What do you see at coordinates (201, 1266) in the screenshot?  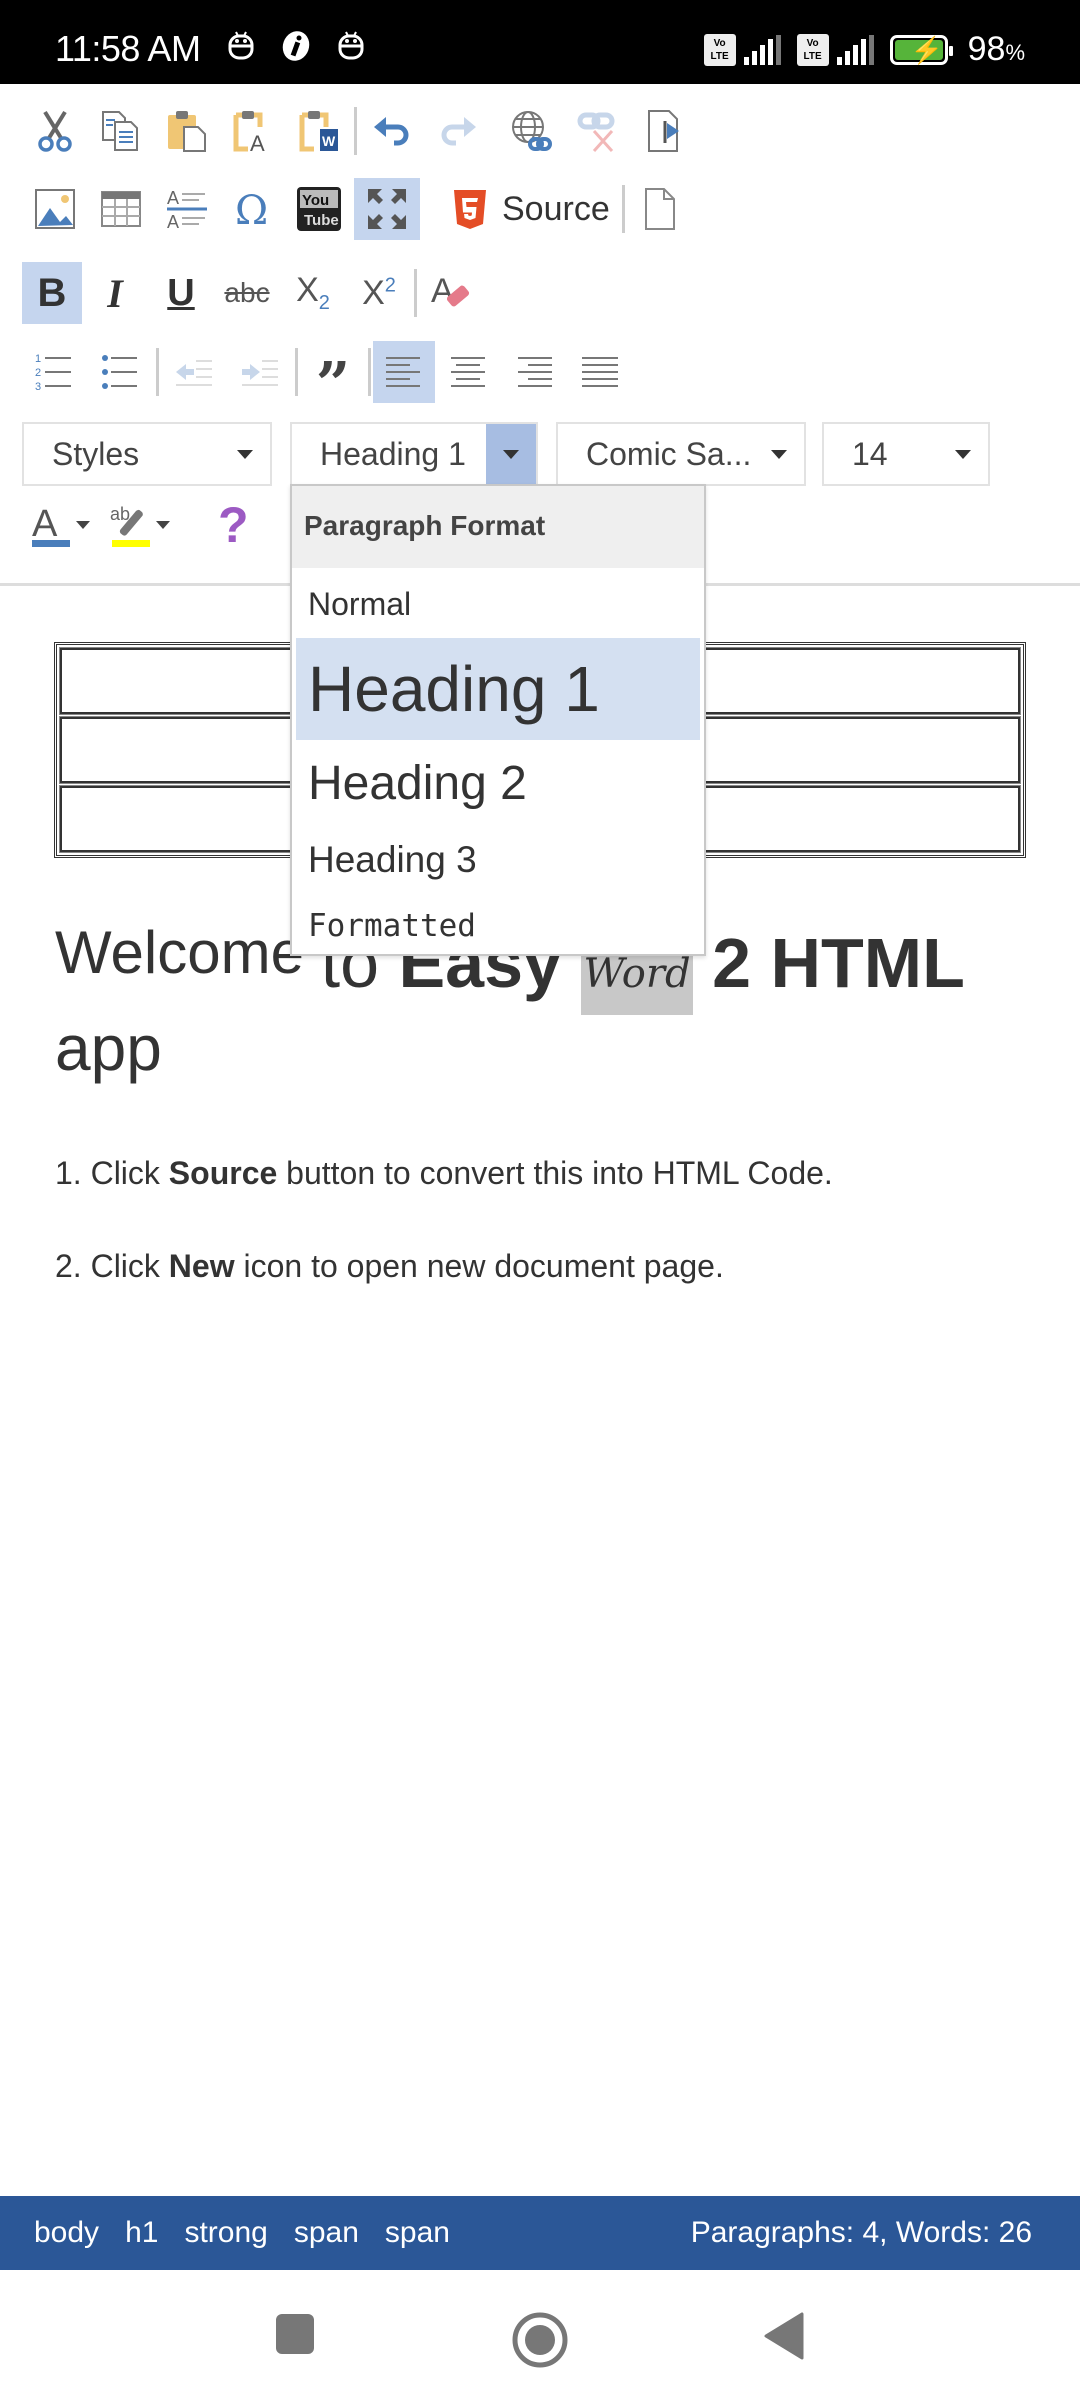 I see `paragraph-bold-text: New` at bounding box center [201, 1266].